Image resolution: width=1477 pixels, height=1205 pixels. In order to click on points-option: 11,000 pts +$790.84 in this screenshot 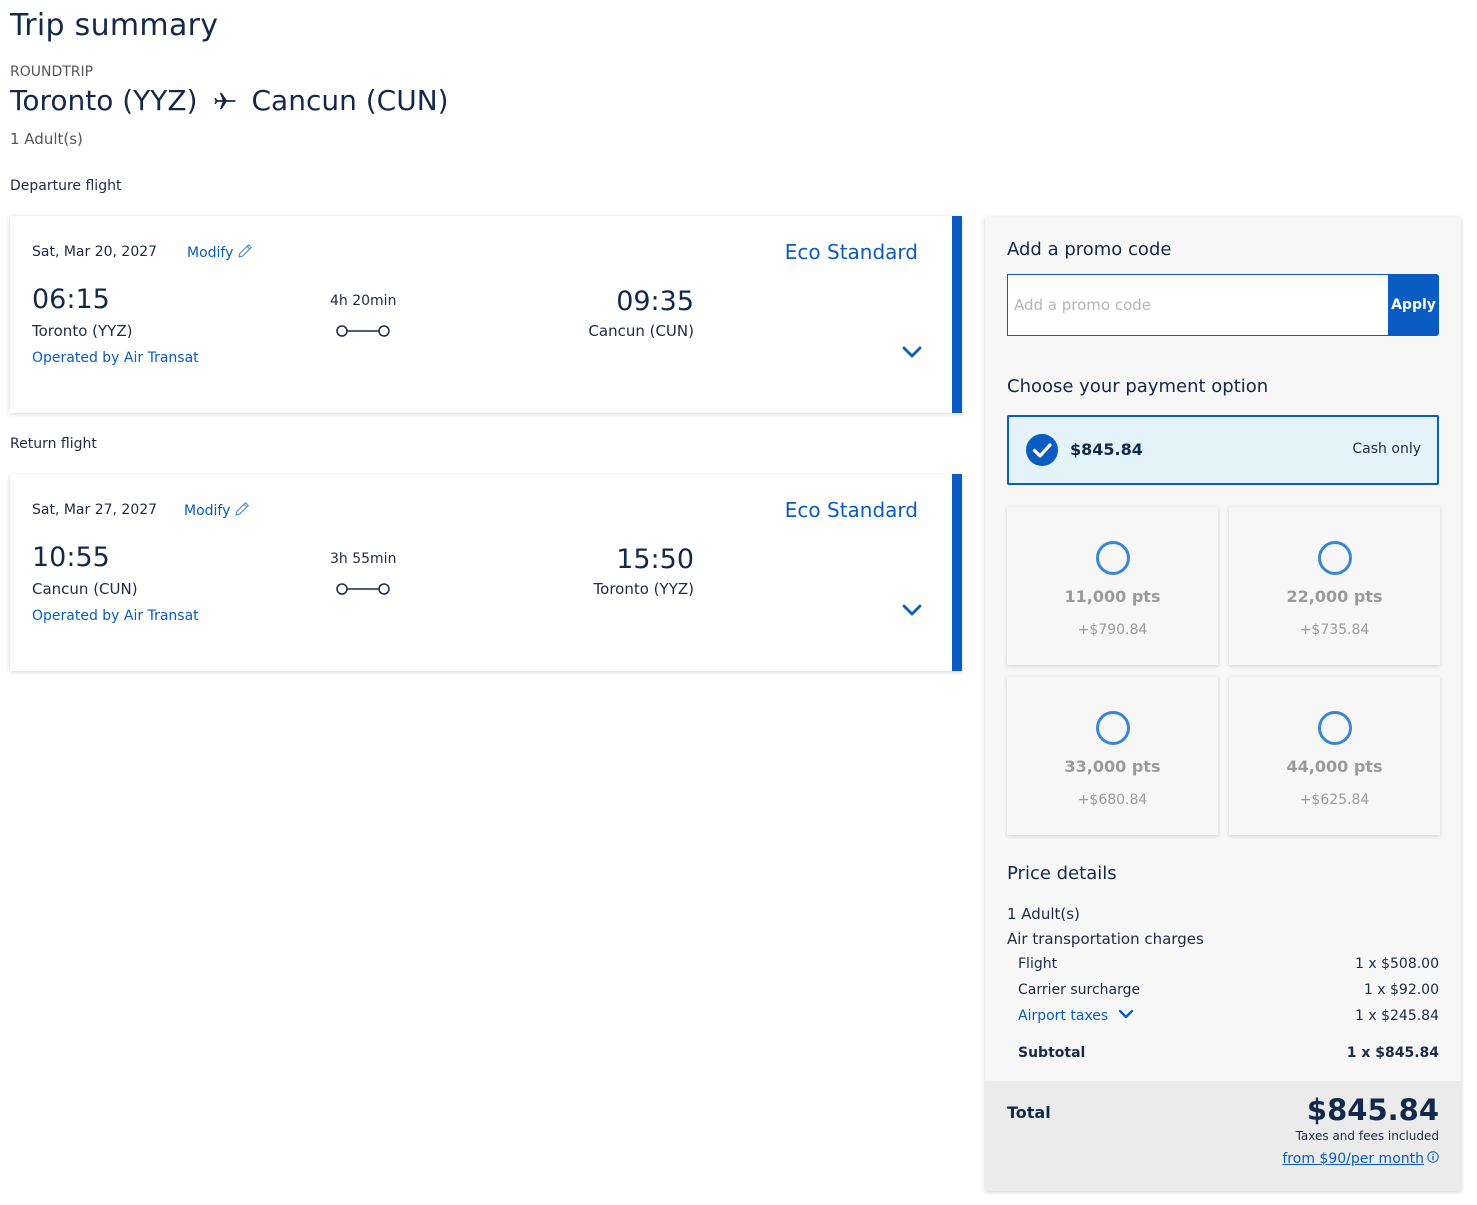, I will do `click(1112, 586)`.